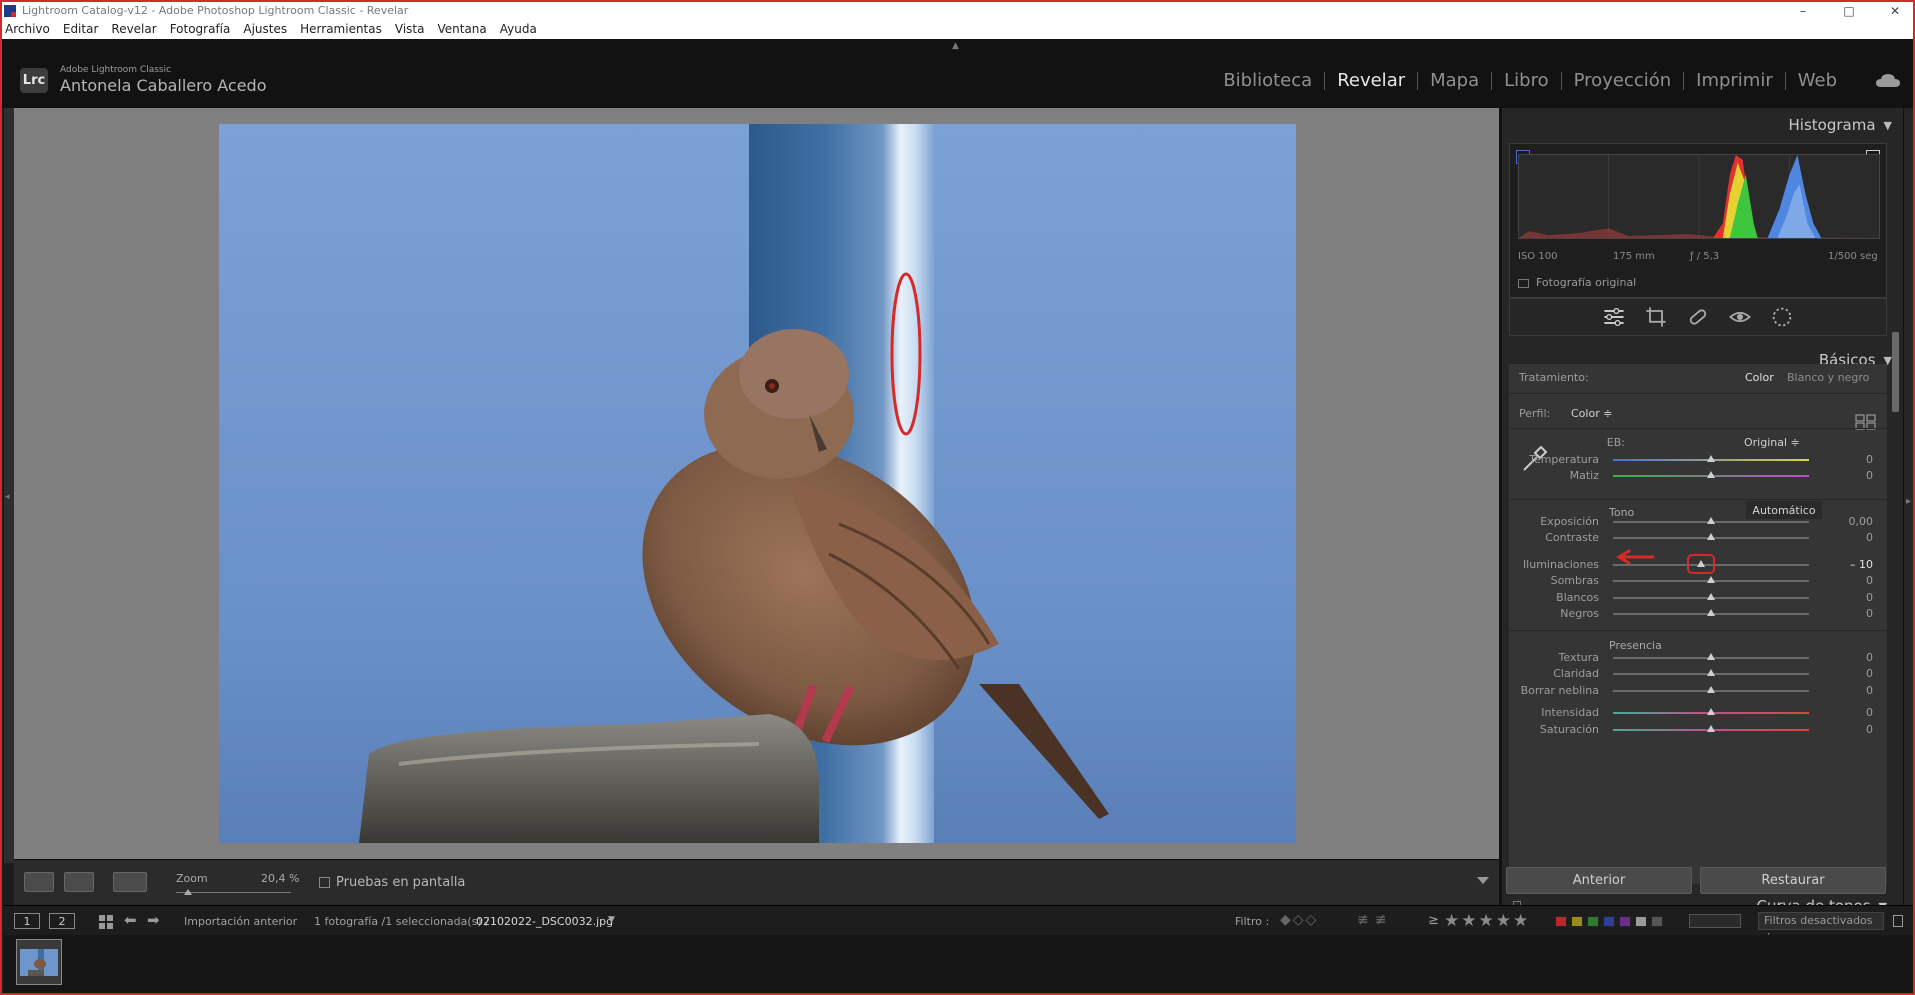  What do you see at coordinates (1455, 81) in the screenshot?
I see `module-mapa: Mapa` at bounding box center [1455, 81].